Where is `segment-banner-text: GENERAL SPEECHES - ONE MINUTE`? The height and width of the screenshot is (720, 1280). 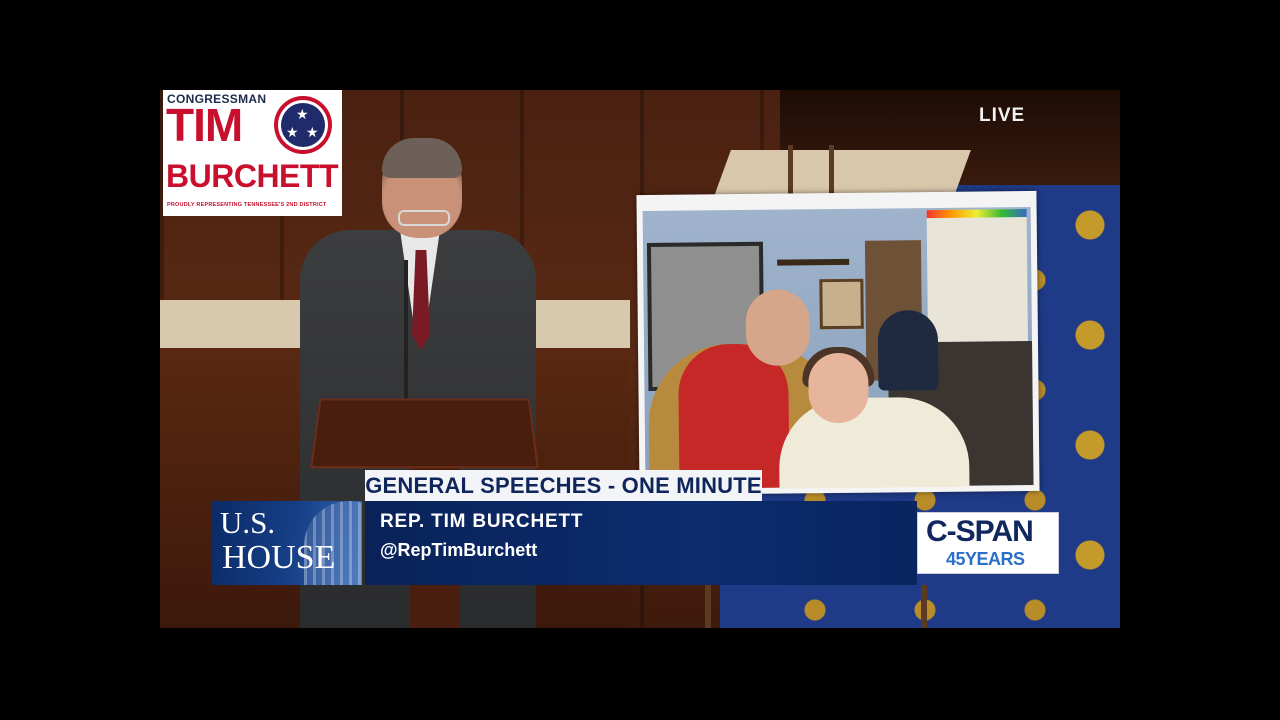
segment-banner-text: GENERAL SPEECHES - ONE MINUTE is located at coordinates (563, 485).